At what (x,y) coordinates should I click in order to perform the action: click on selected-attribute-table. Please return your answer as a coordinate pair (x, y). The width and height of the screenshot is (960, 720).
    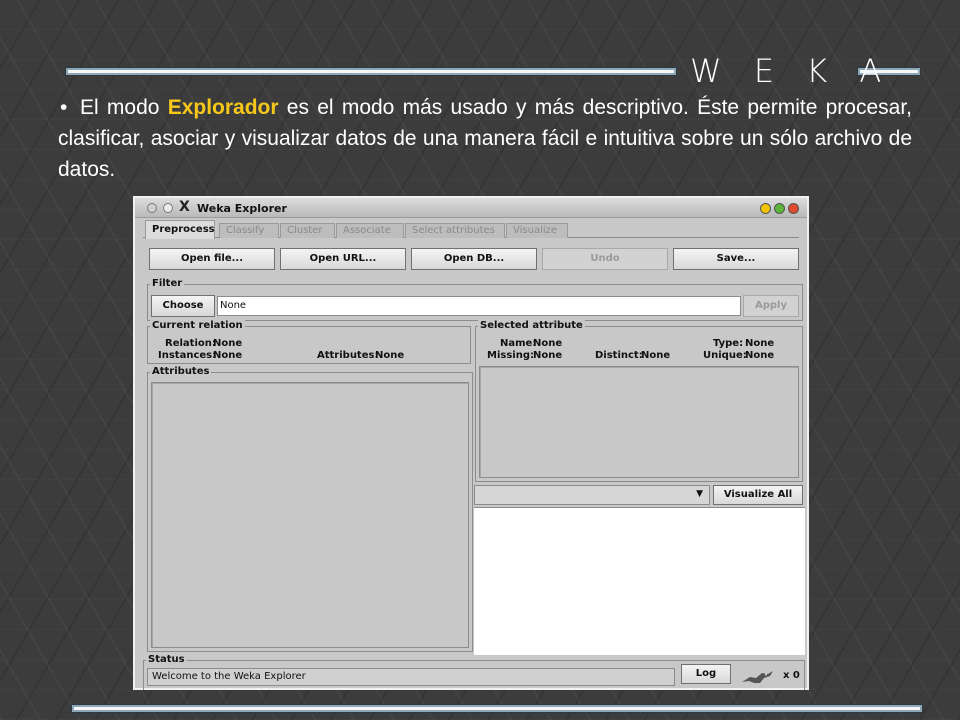
    Looking at the image, I should click on (639, 422).